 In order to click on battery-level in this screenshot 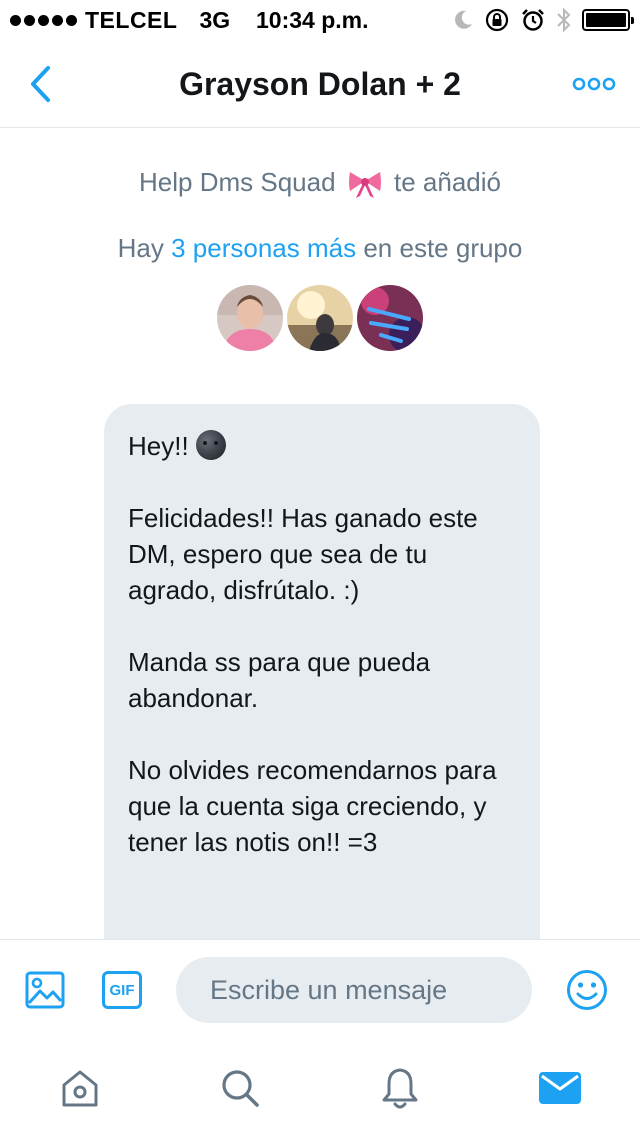, I will do `click(606, 20)`.